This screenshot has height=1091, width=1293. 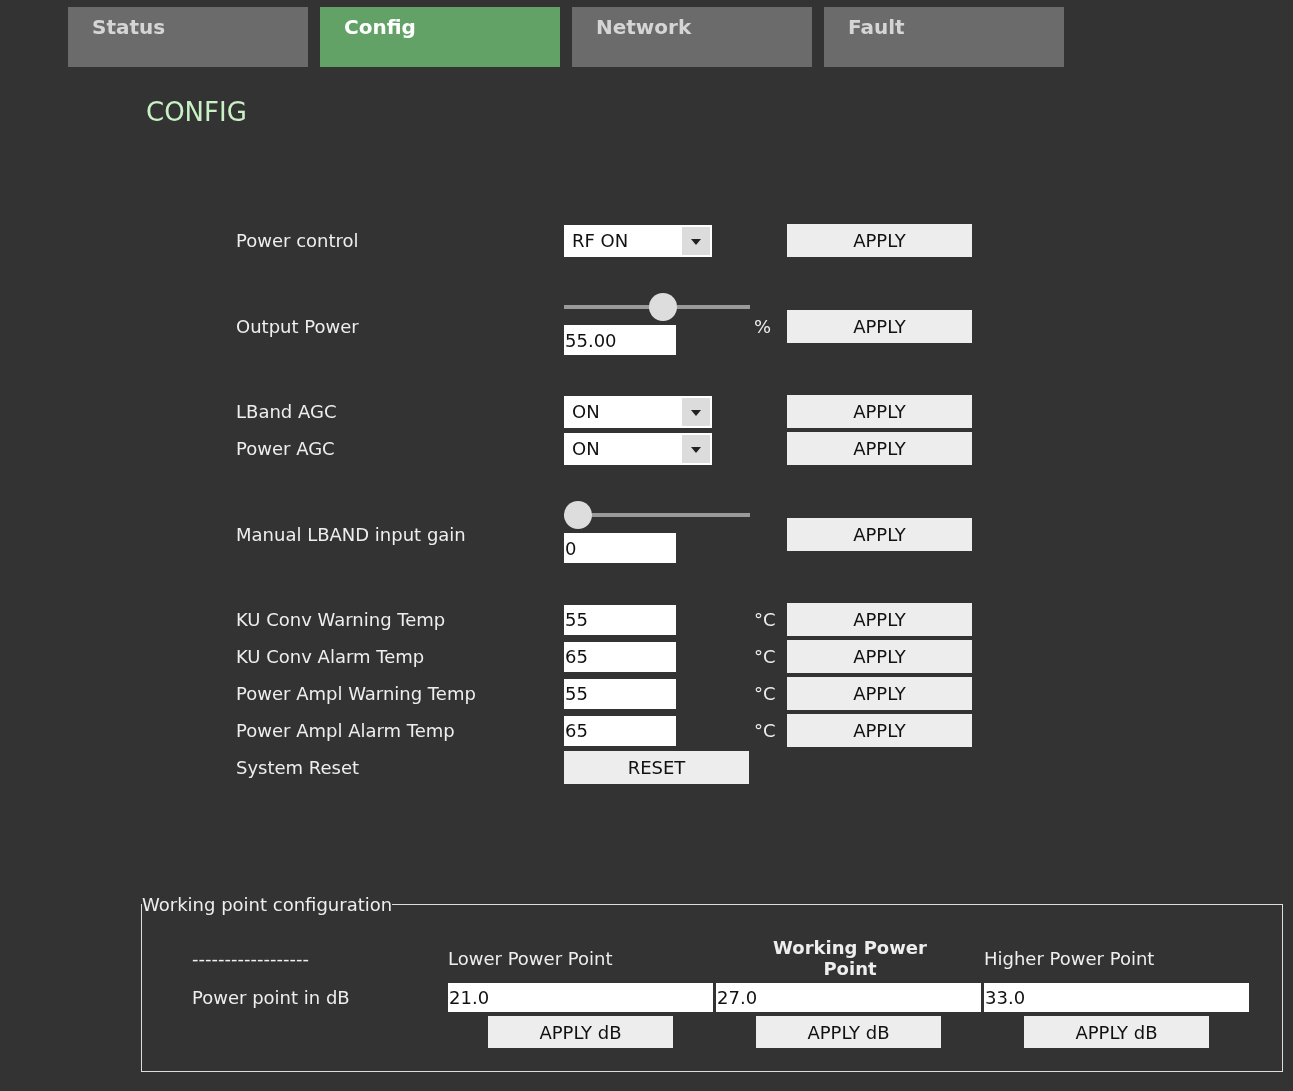 I want to click on column-heading: Higher Power Point, so click(x=1070, y=958).